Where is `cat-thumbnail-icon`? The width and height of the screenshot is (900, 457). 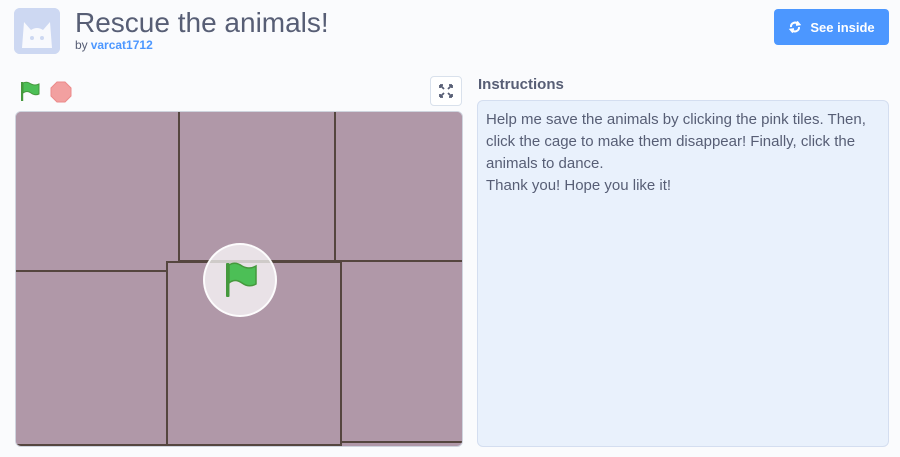
cat-thumbnail-icon is located at coordinates (37, 31).